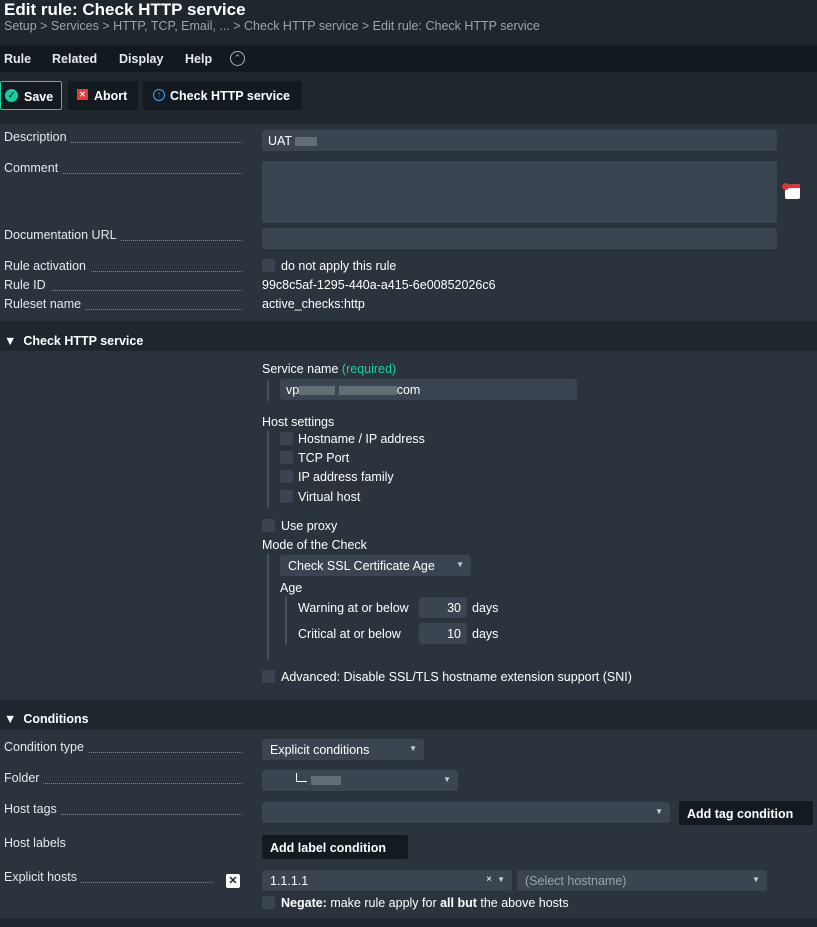 The image size is (817, 927). I want to click on service-name-label: Service name (required), so click(329, 369).